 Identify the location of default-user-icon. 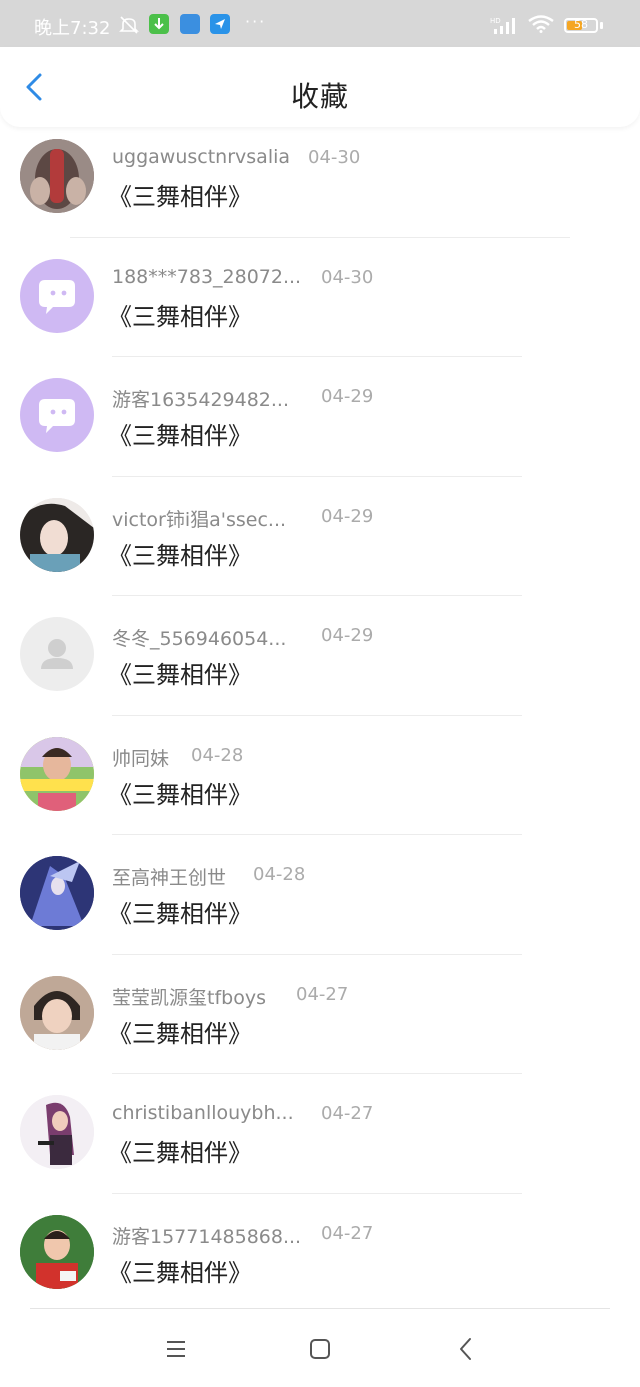
(57, 654).